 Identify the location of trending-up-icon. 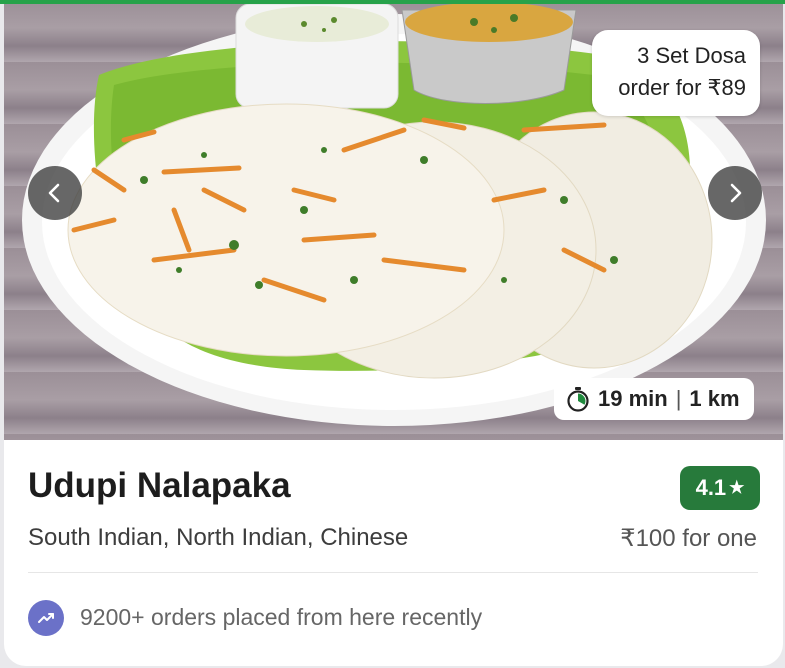
(46, 618).